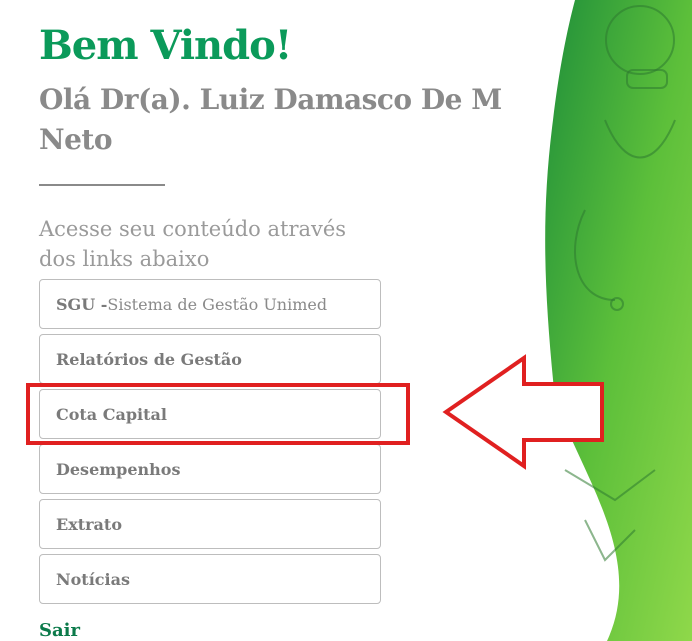  What do you see at coordinates (118, 469) in the screenshot?
I see `link-label: Desempenhos` at bounding box center [118, 469].